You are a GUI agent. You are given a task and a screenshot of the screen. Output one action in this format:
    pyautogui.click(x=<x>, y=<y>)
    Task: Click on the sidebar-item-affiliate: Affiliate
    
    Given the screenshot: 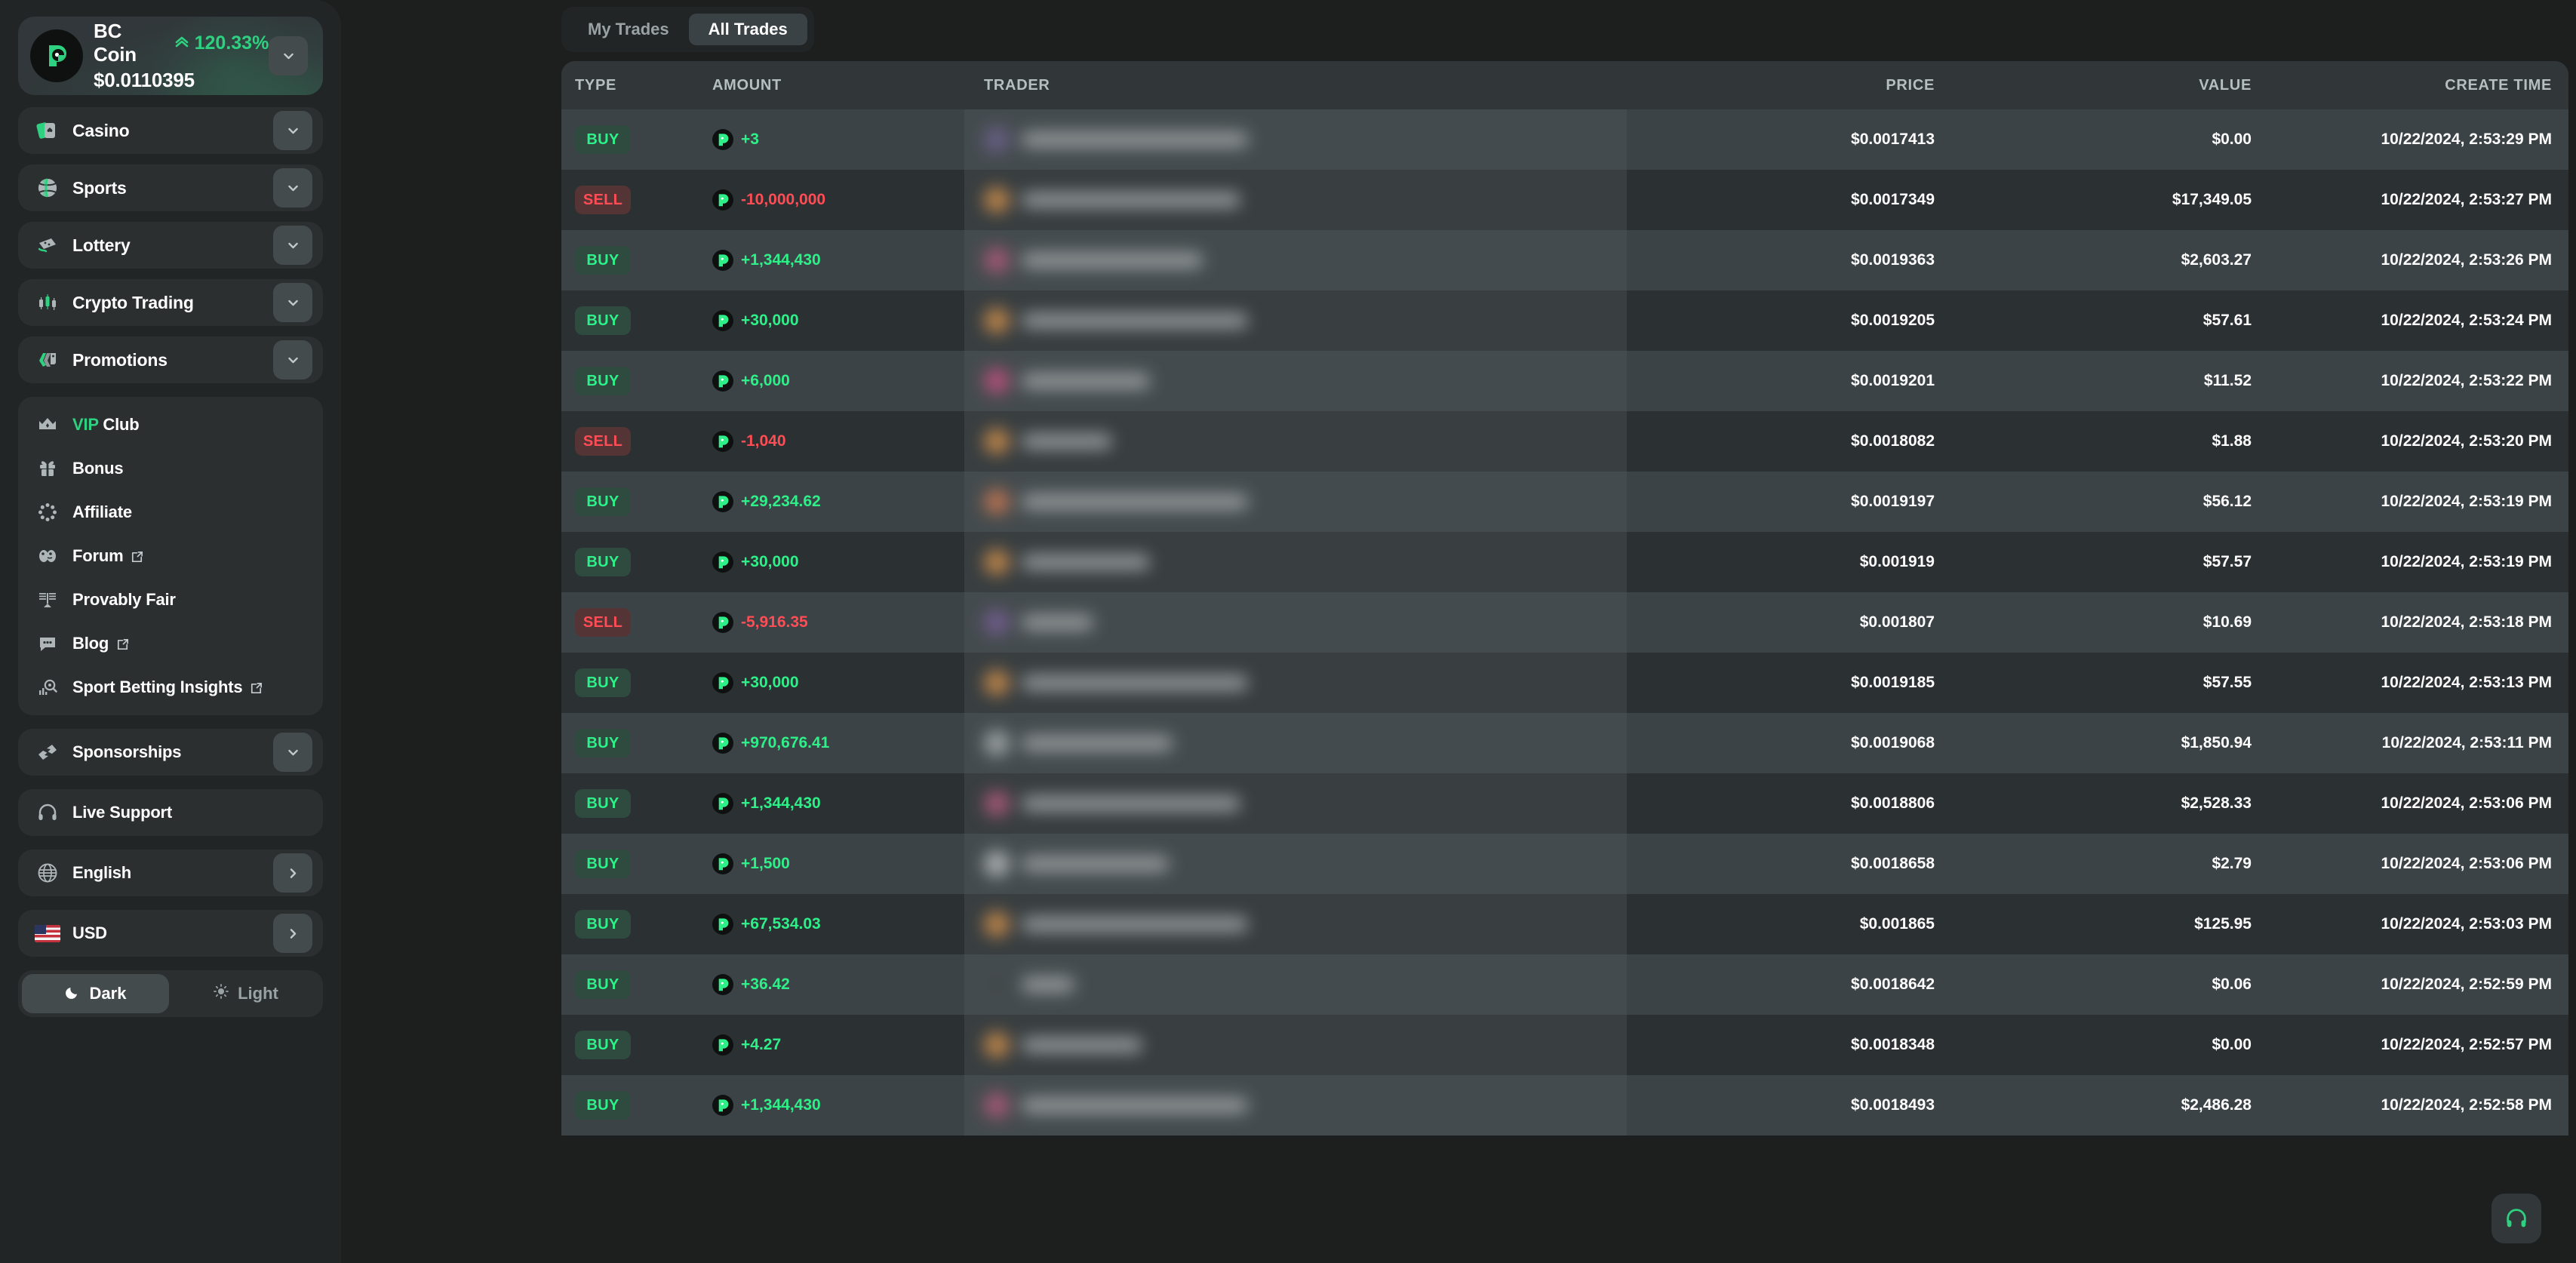 What is the action you would take?
    pyautogui.click(x=170, y=512)
    